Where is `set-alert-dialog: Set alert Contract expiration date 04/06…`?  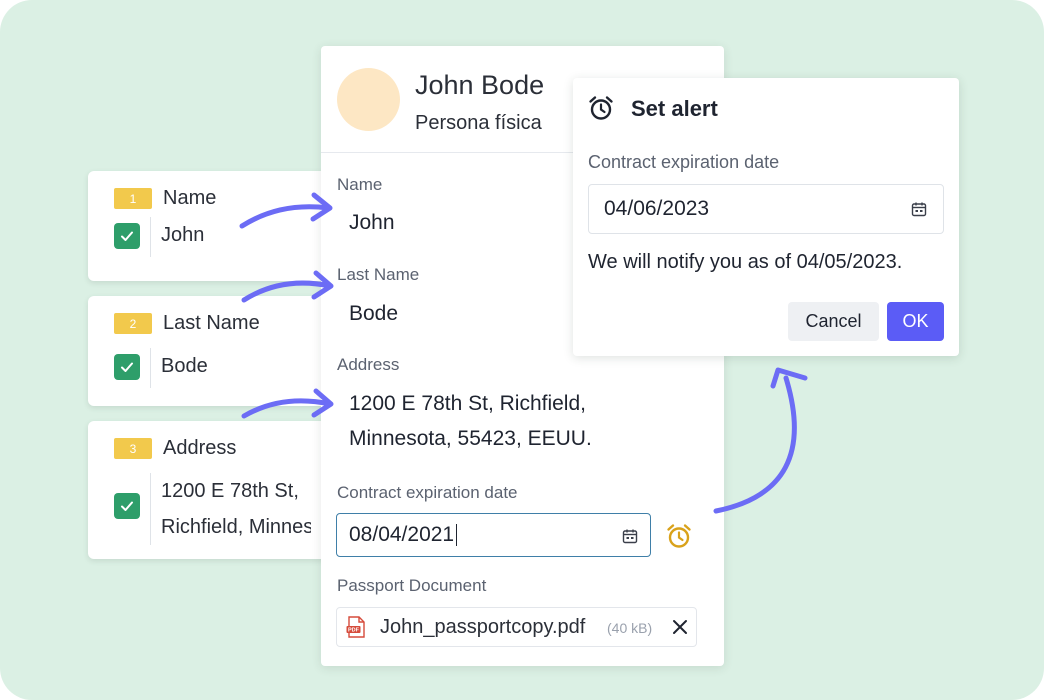 set-alert-dialog: Set alert Contract expiration date 04/06… is located at coordinates (766, 217).